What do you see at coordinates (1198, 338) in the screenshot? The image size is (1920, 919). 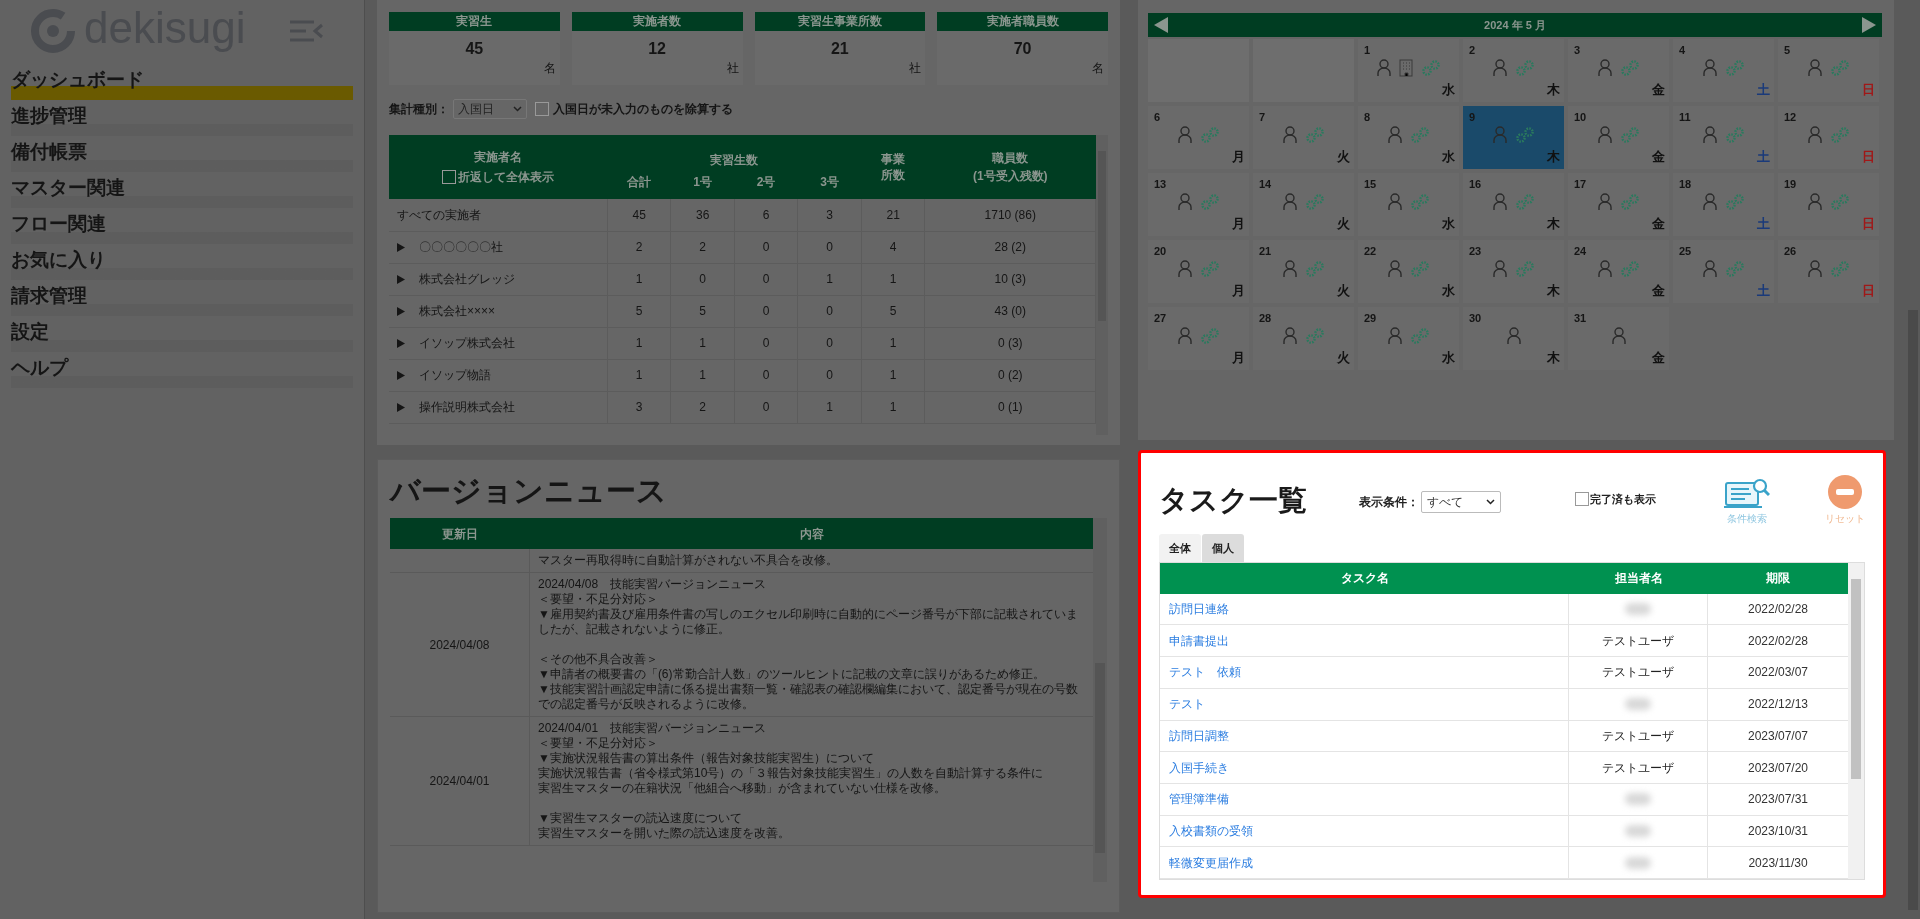 I see `calendar-day: 27 月` at bounding box center [1198, 338].